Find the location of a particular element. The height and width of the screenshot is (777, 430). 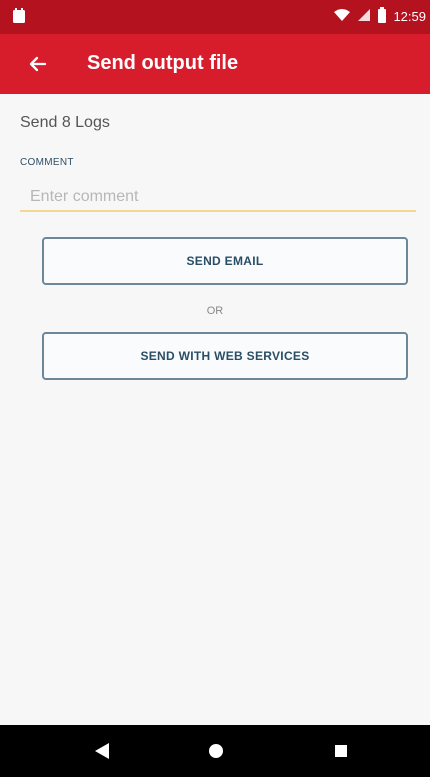

home-circle-icon is located at coordinates (216, 751).